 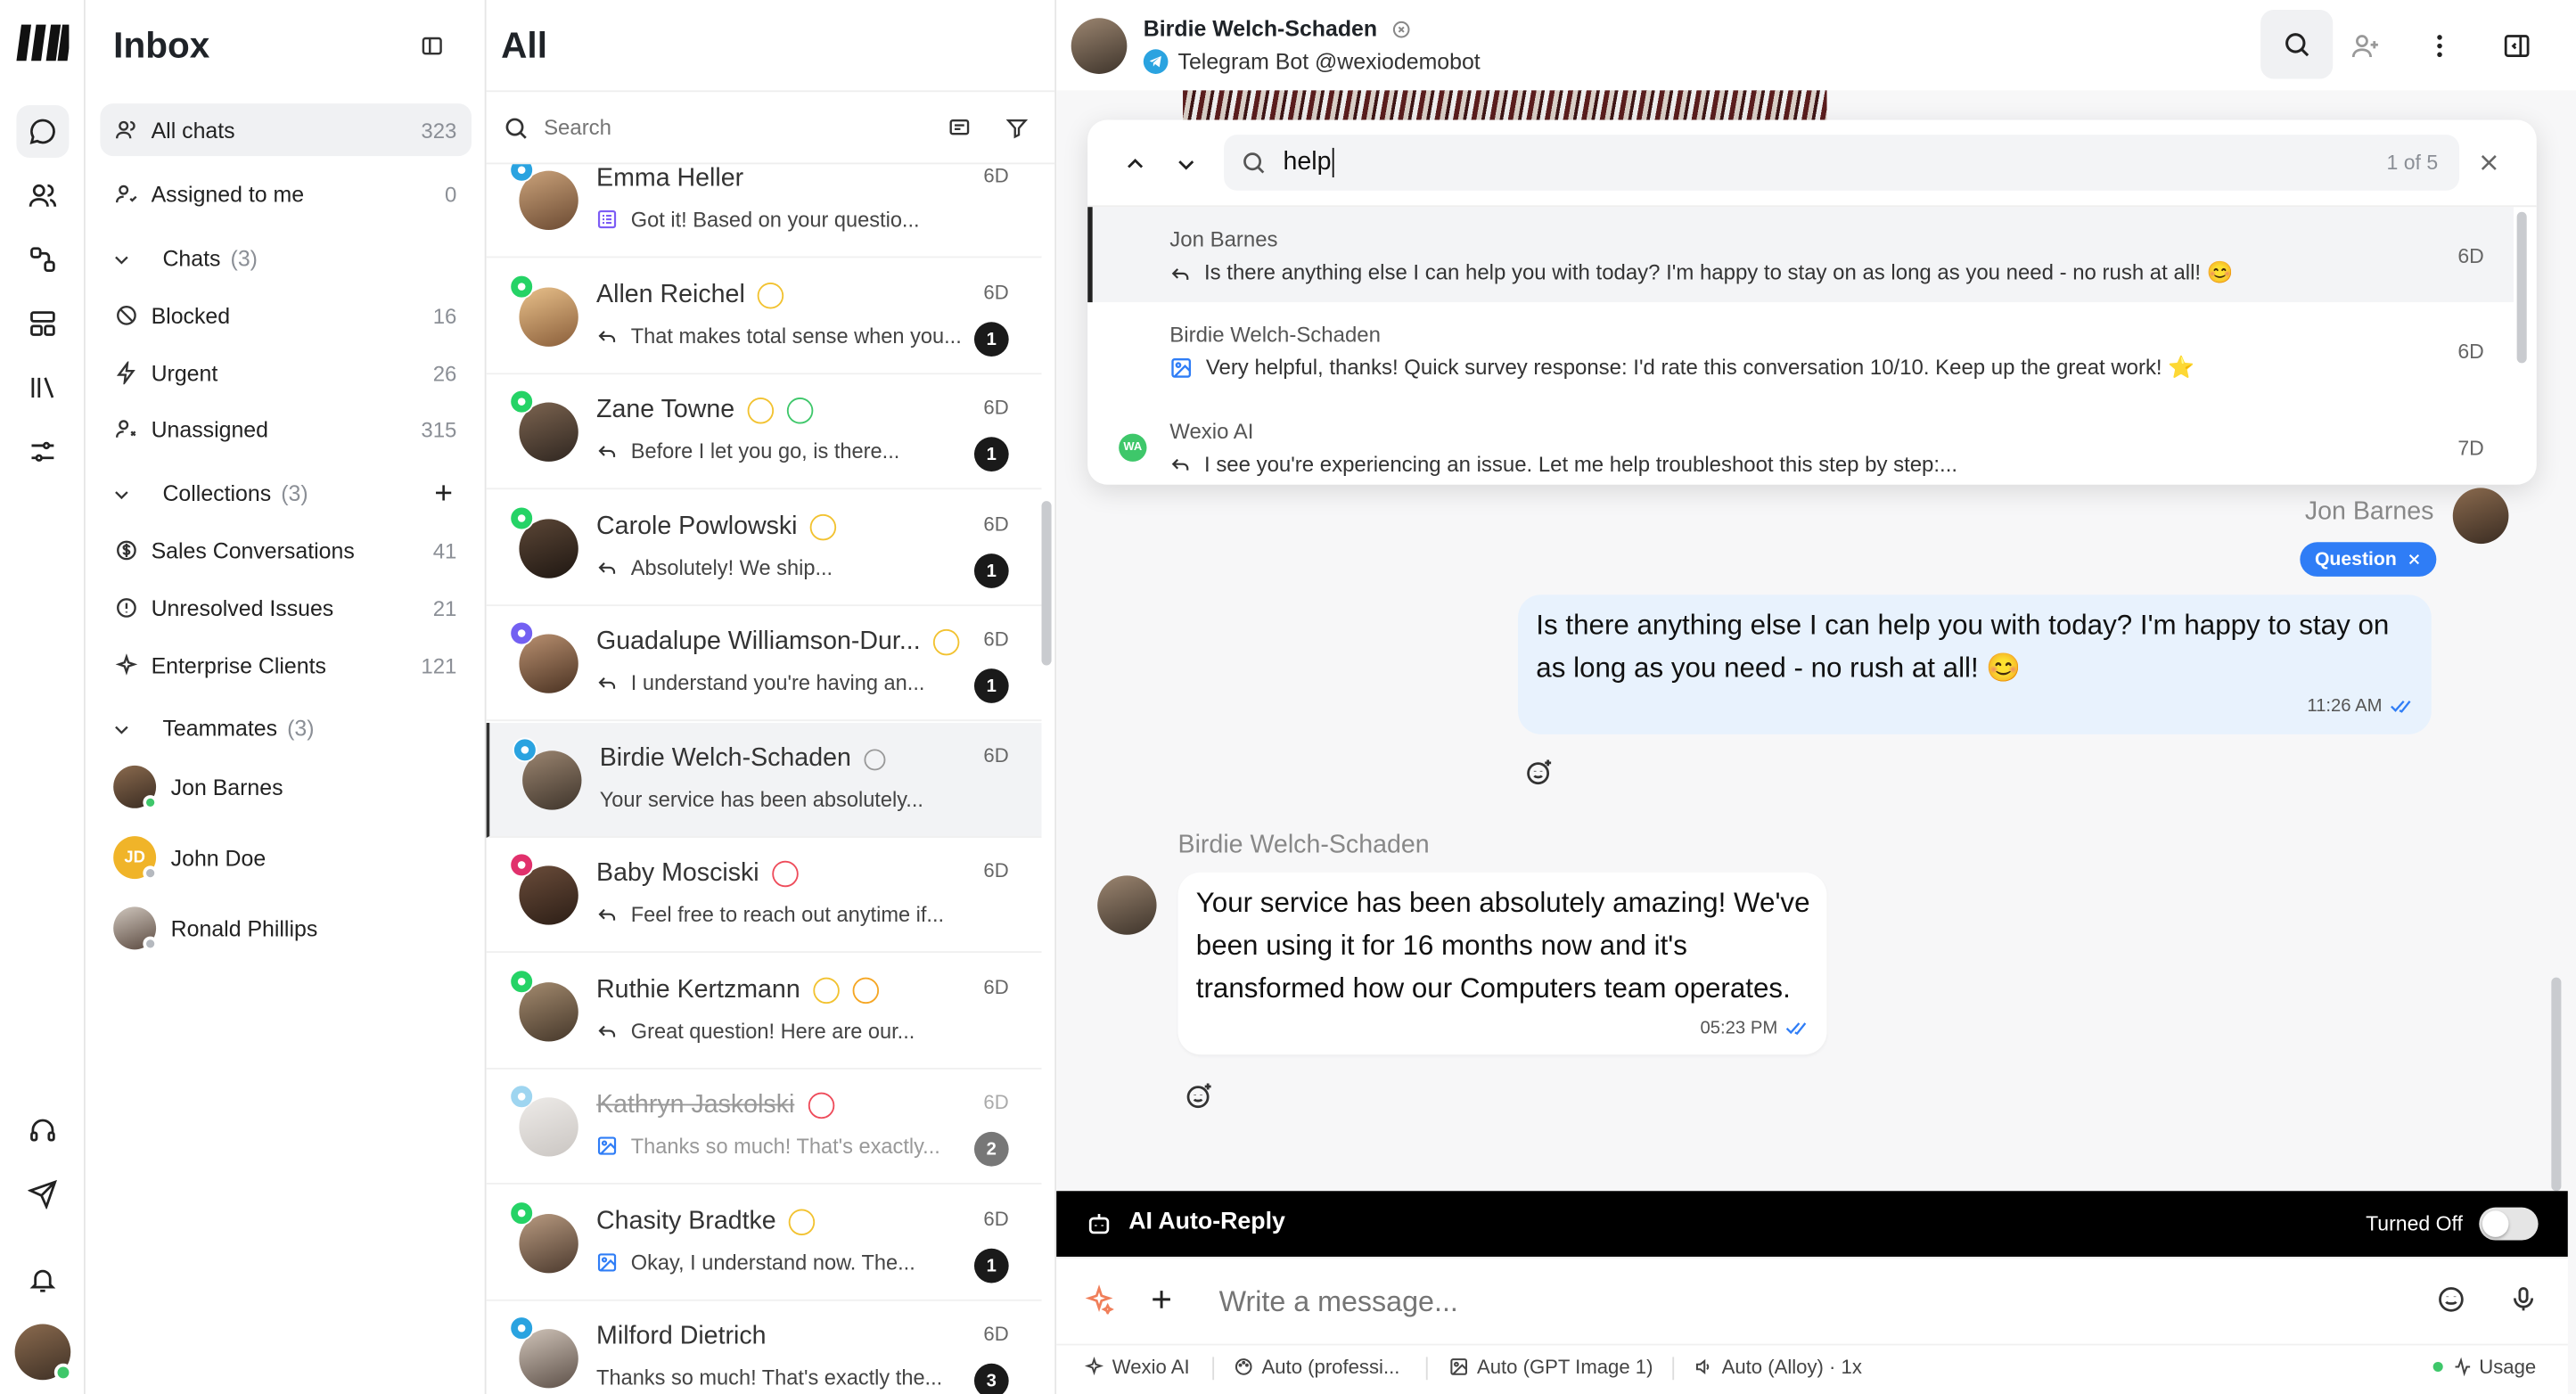 I want to click on results-scrollbar, so click(x=2522, y=288).